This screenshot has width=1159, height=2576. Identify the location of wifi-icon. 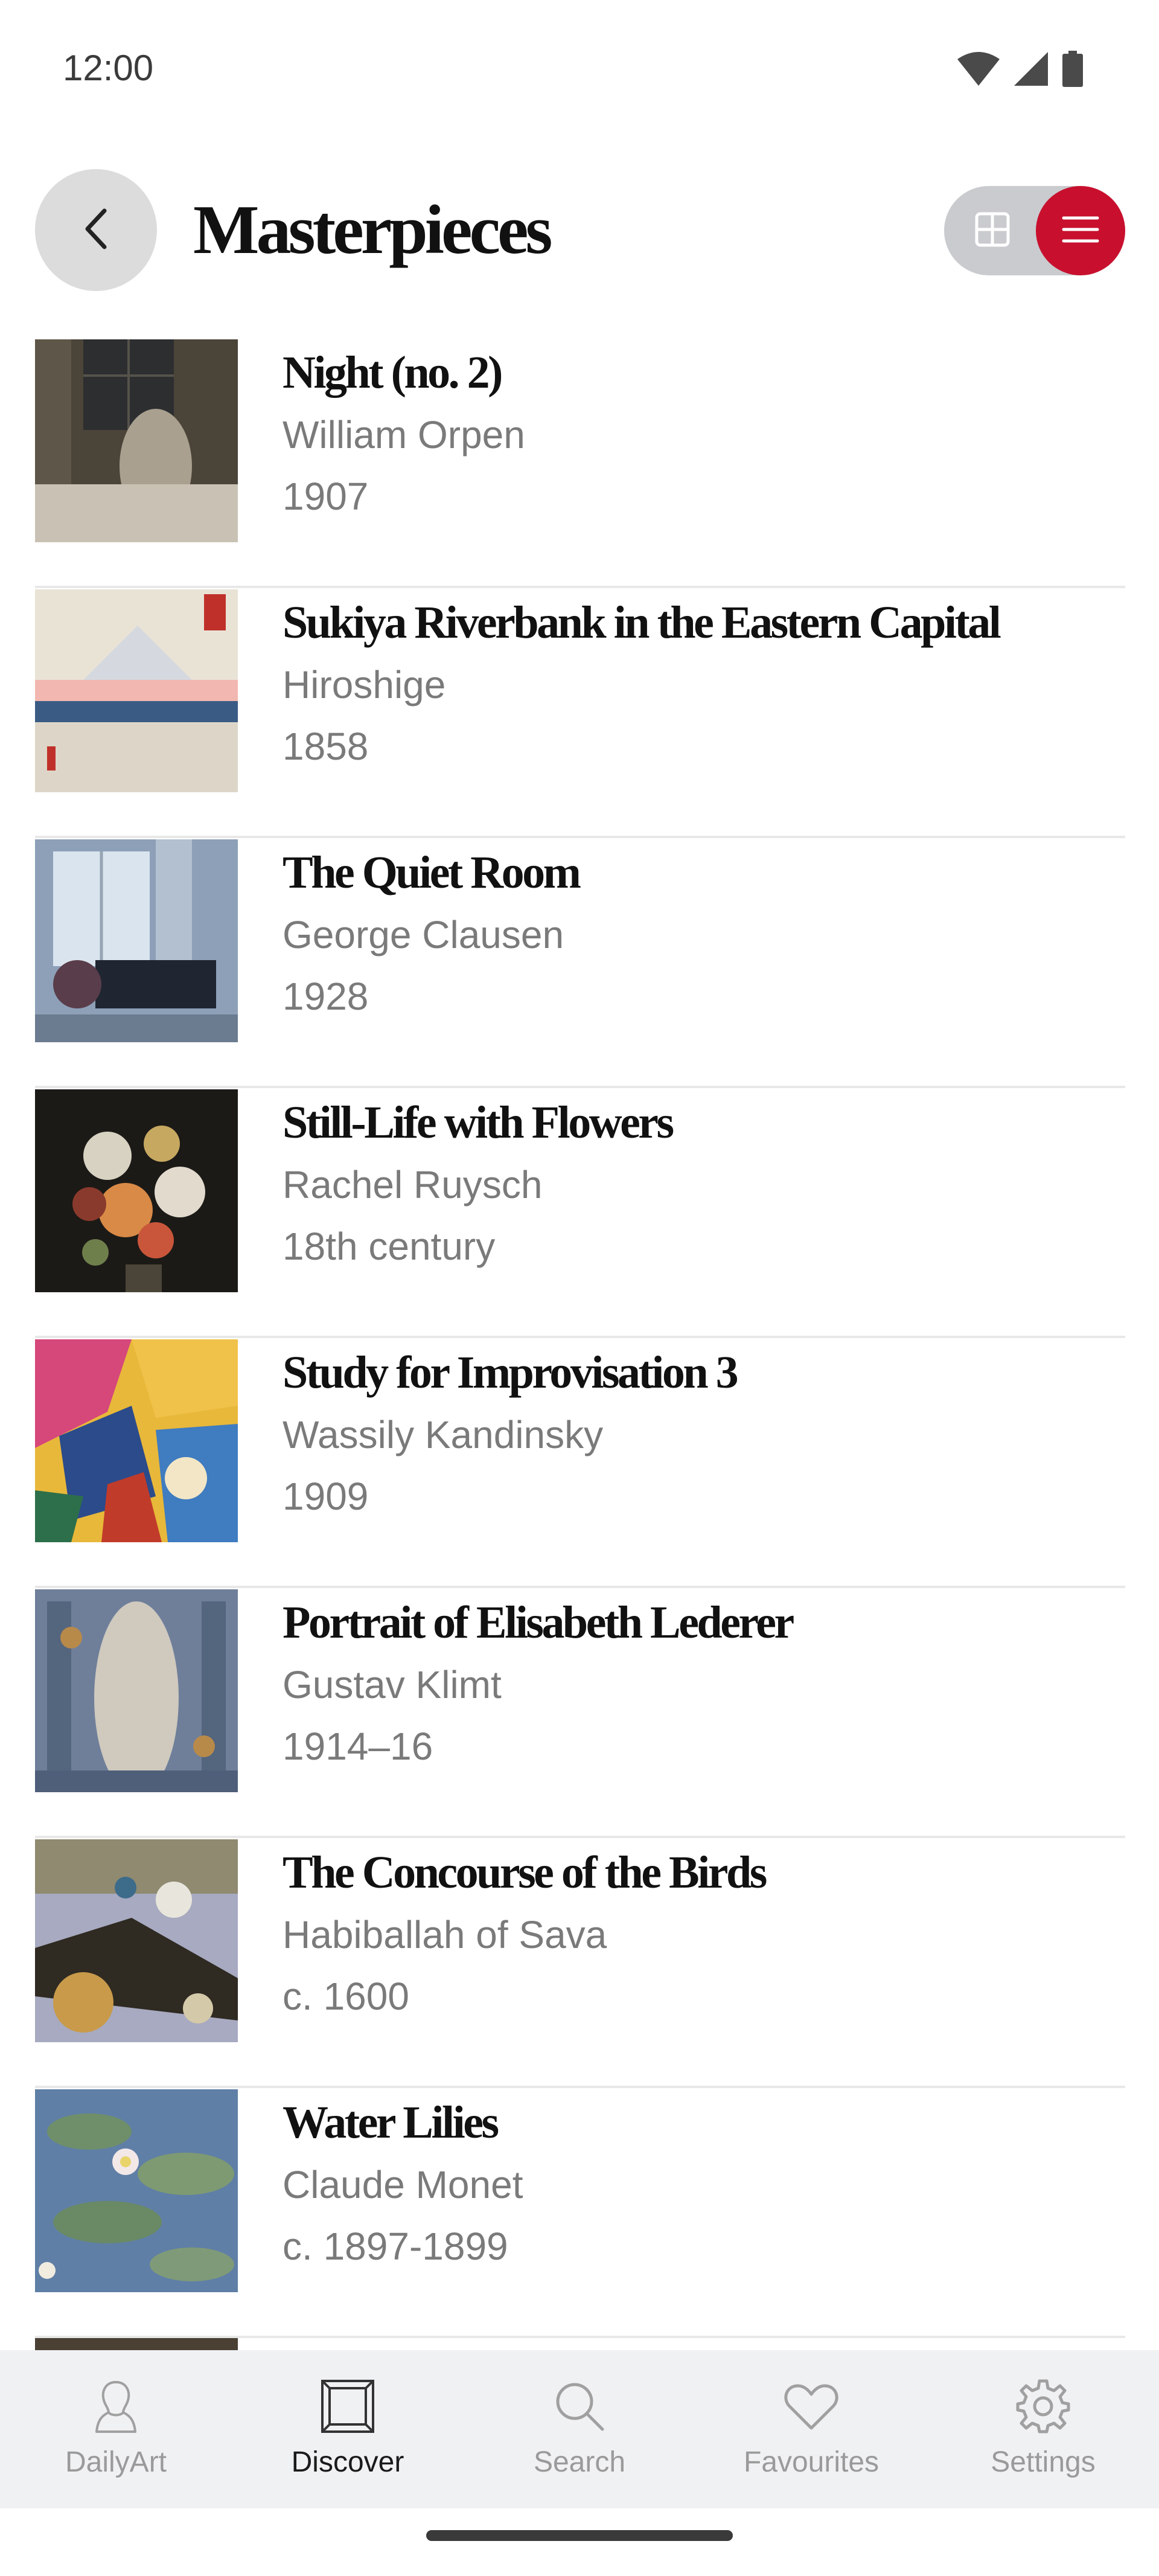
(978, 69).